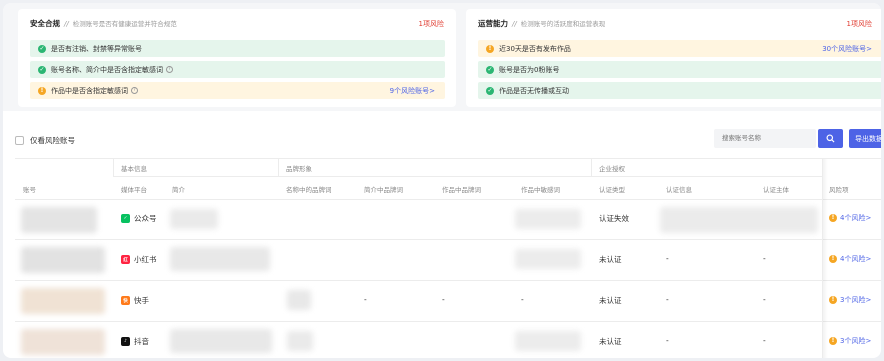 This screenshot has width=884, height=361. Describe the element at coordinates (89, 90) in the screenshot. I see `check-row-label: 作品中是否含指定敏感词` at that location.